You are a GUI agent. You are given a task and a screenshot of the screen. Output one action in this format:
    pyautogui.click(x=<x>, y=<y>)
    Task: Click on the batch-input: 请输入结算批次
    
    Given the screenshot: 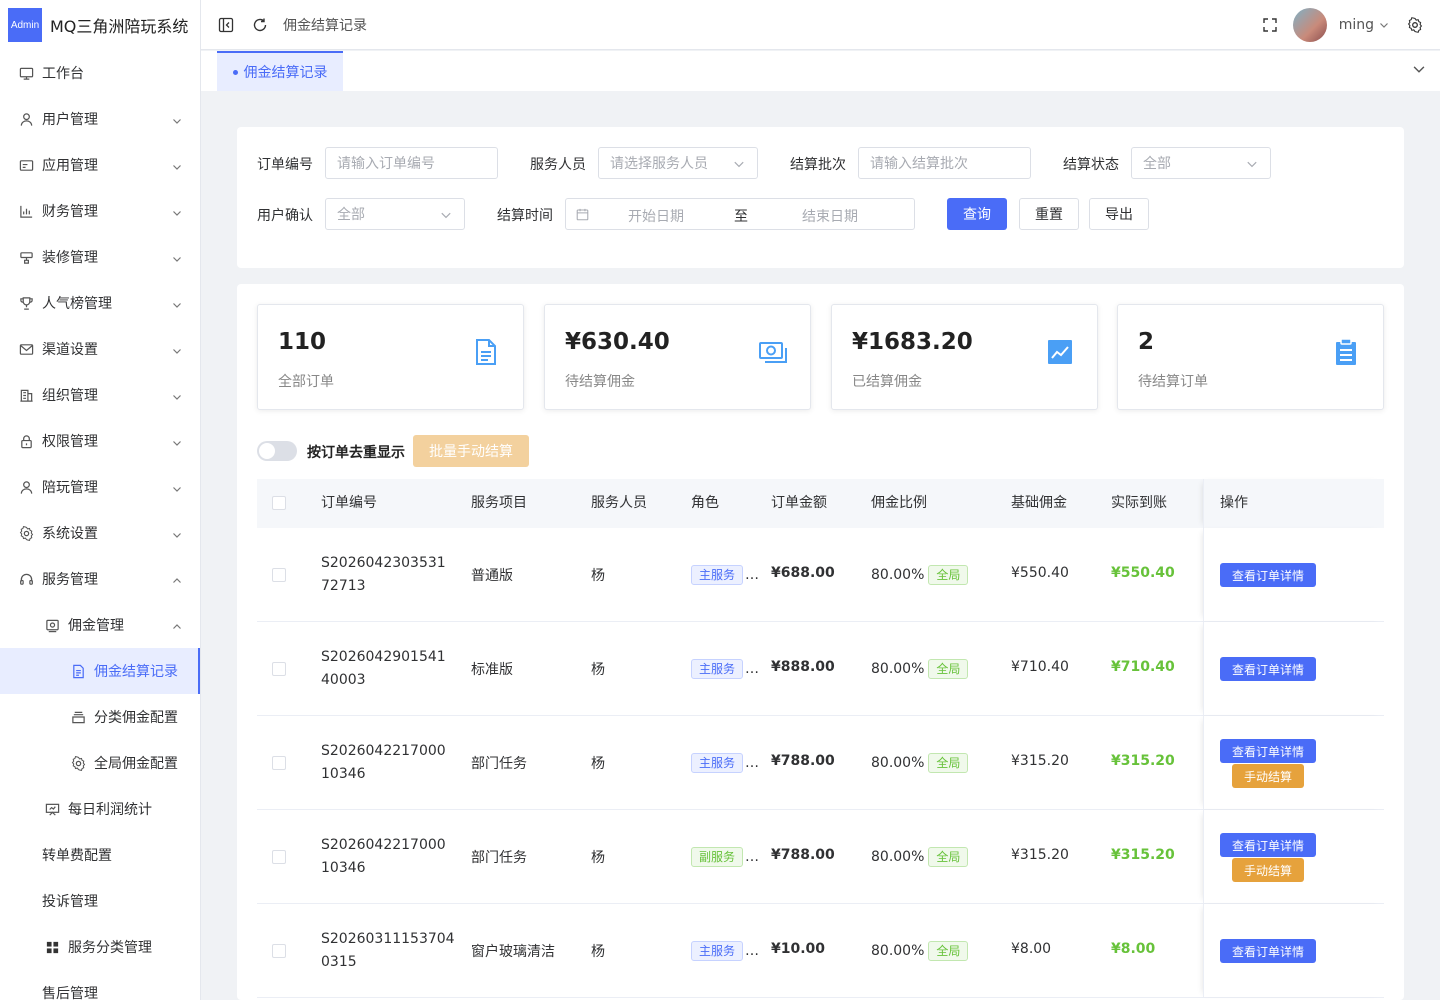 What is the action you would take?
    pyautogui.click(x=944, y=163)
    